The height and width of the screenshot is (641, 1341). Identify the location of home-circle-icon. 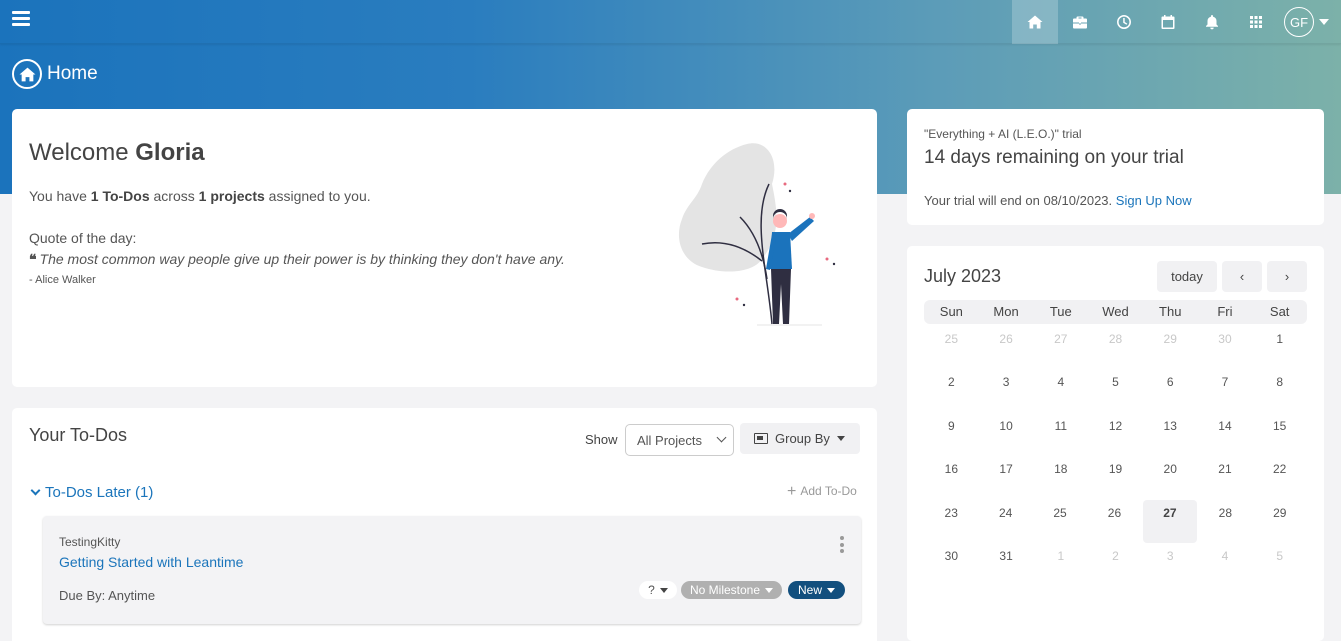
(27, 74).